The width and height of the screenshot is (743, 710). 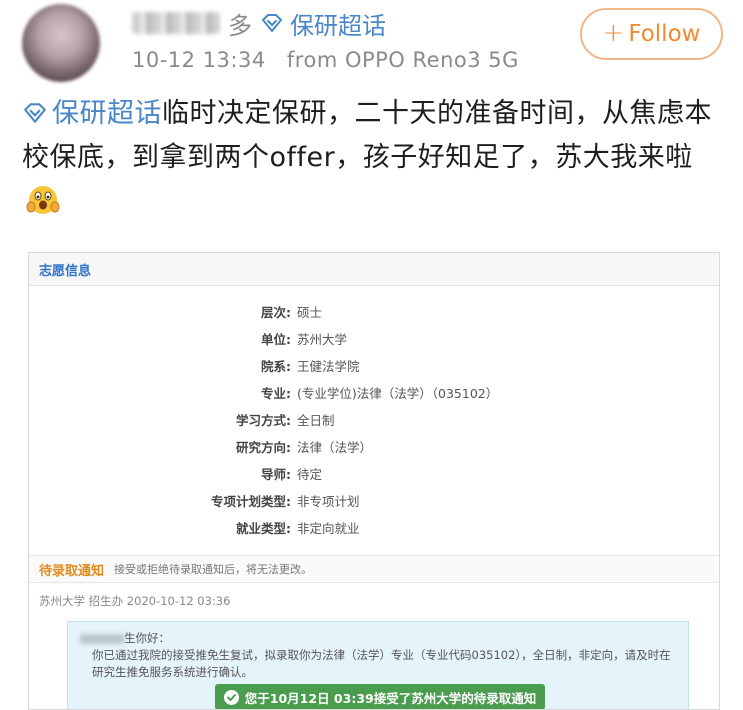 What do you see at coordinates (263, 420) in the screenshot?
I see `info-key: 学习方式:` at bounding box center [263, 420].